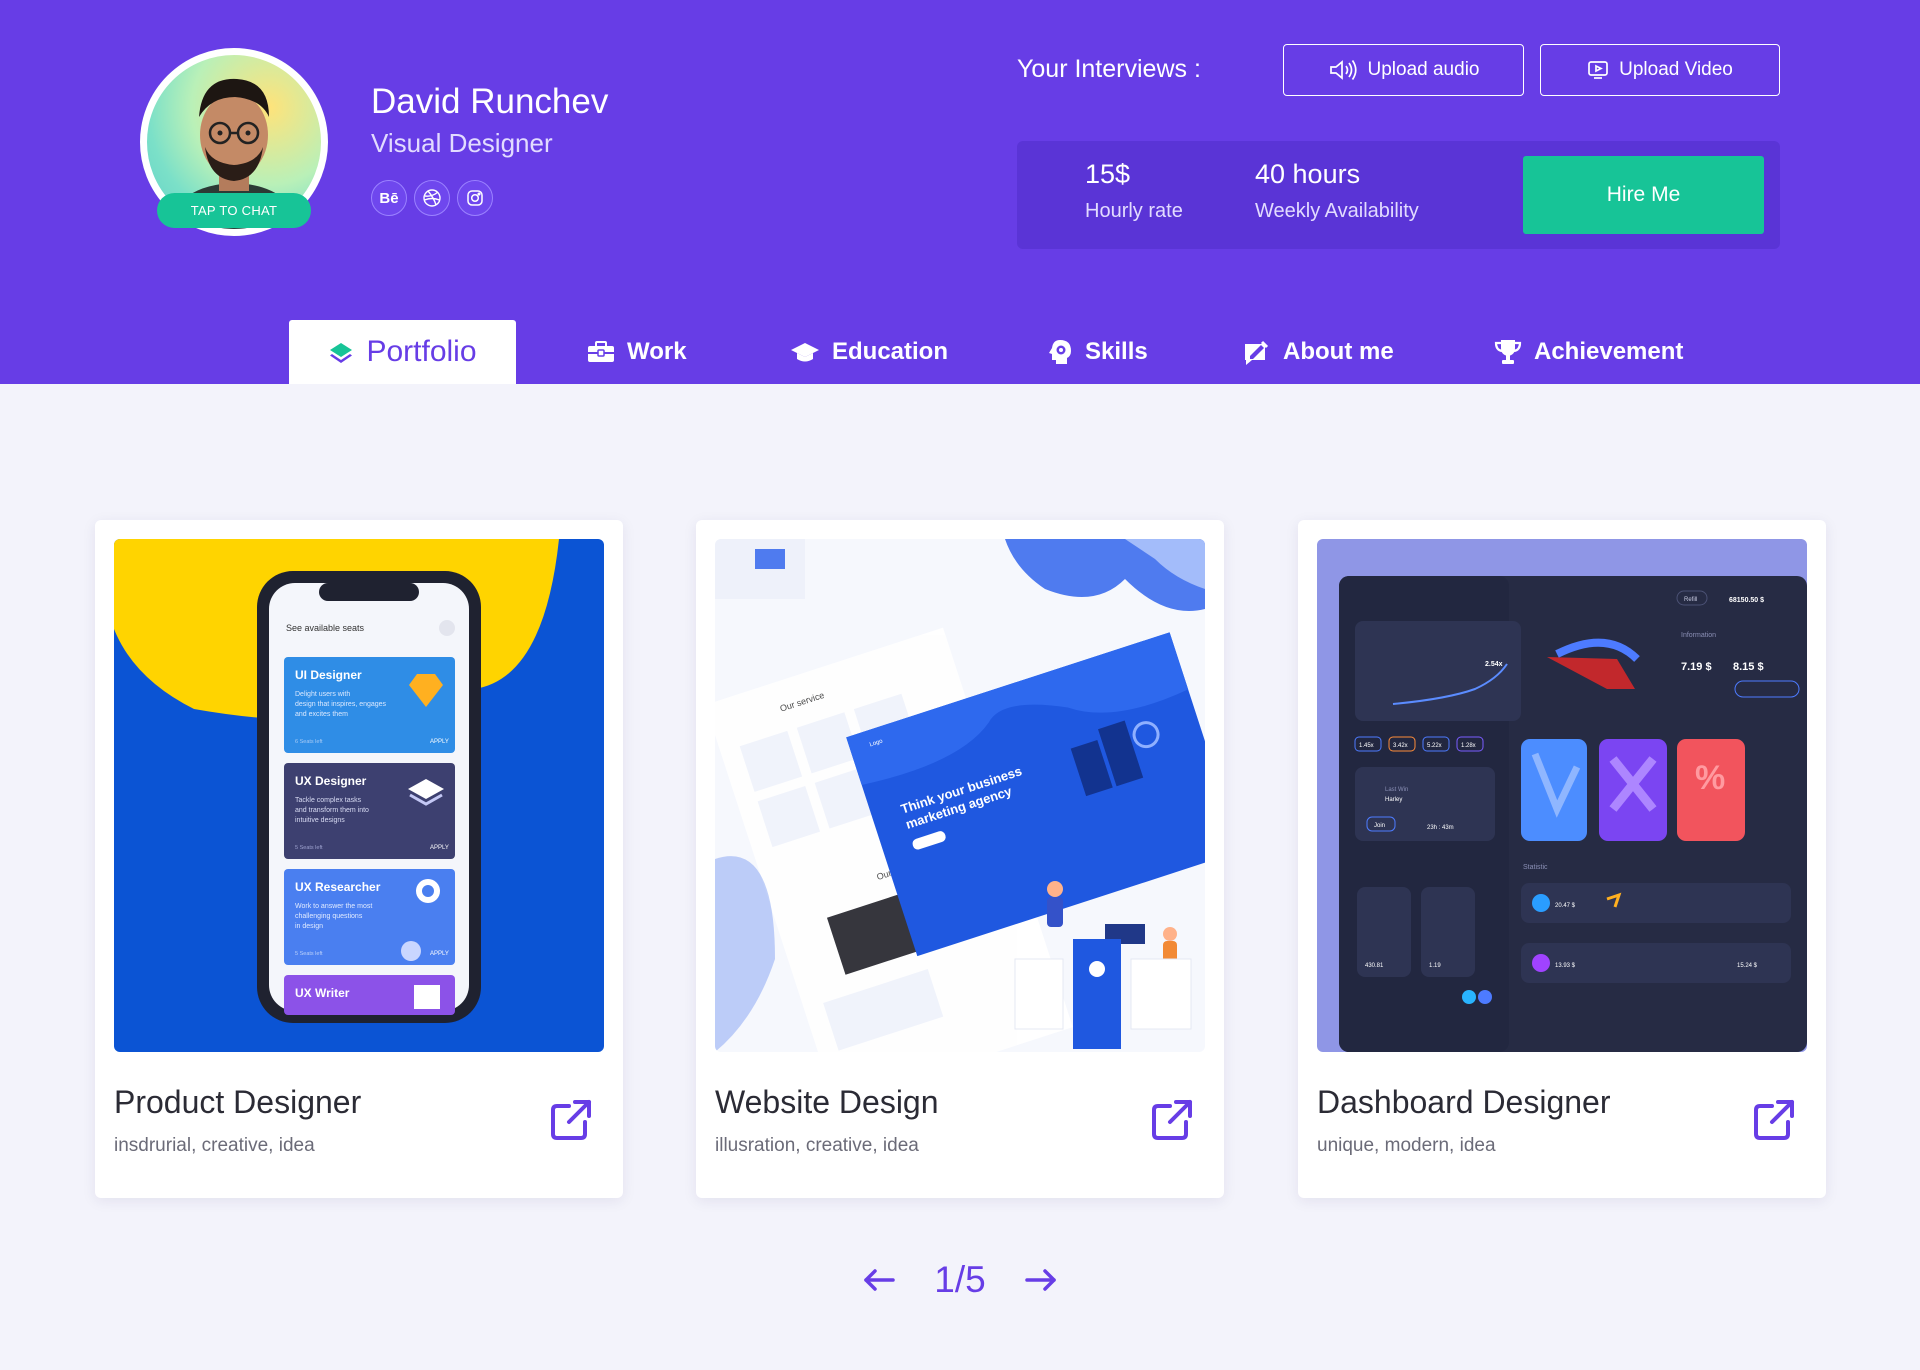 The height and width of the screenshot is (1370, 1920). I want to click on trophy-icon, so click(1508, 352).